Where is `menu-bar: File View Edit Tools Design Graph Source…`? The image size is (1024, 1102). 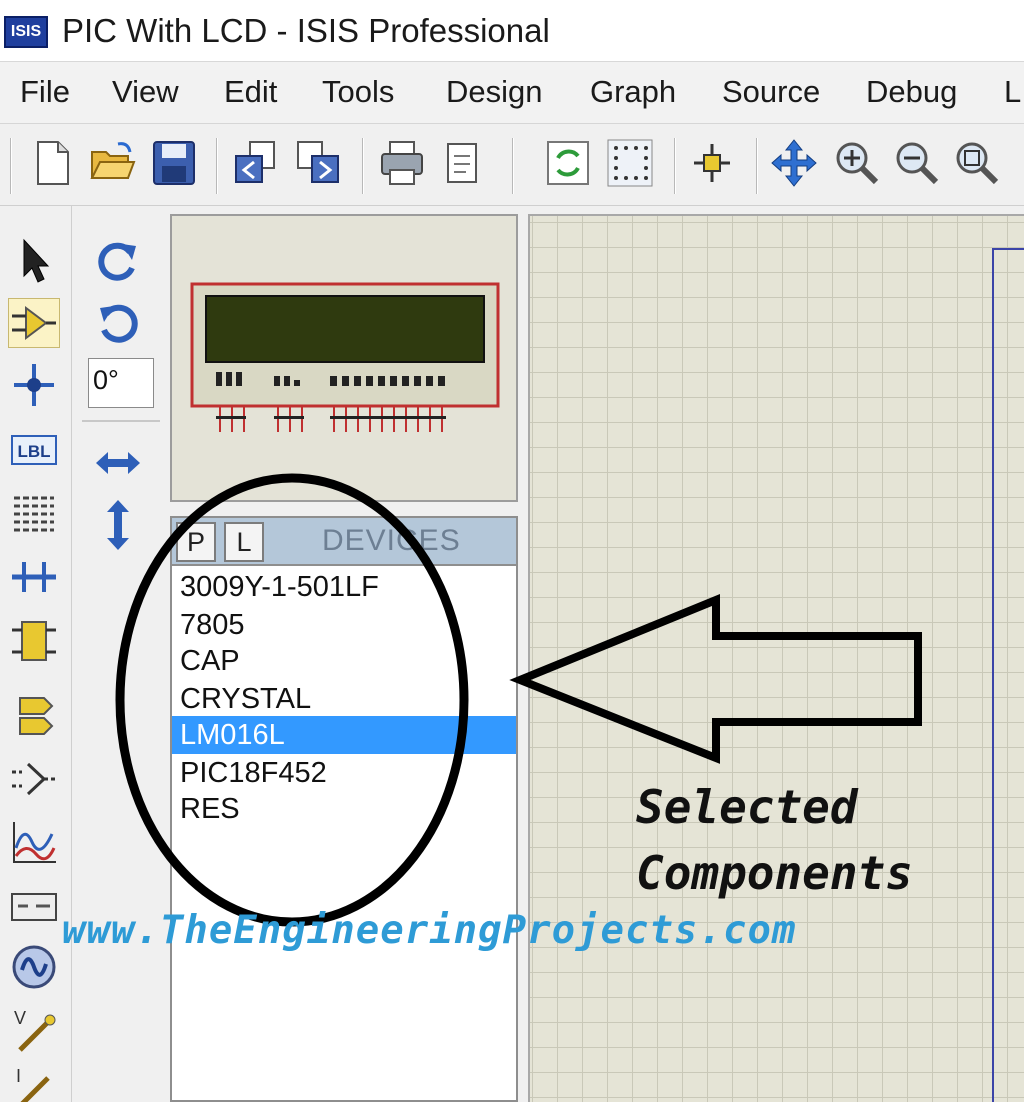 menu-bar: File View Edit Tools Design Graph Source… is located at coordinates (512, 93).